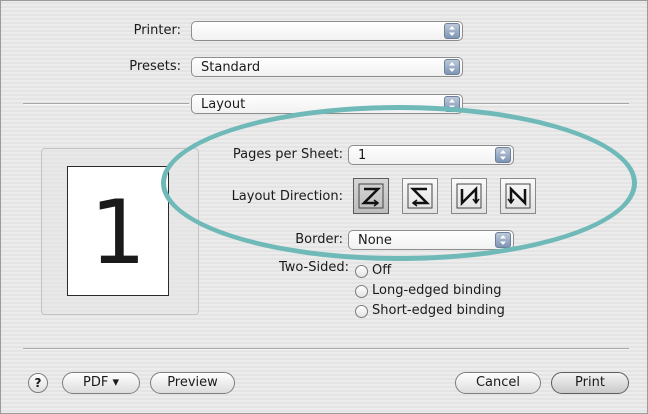 This screenshot has height=414, width=648. I want to click on s-order-icon, so click(420, 196).